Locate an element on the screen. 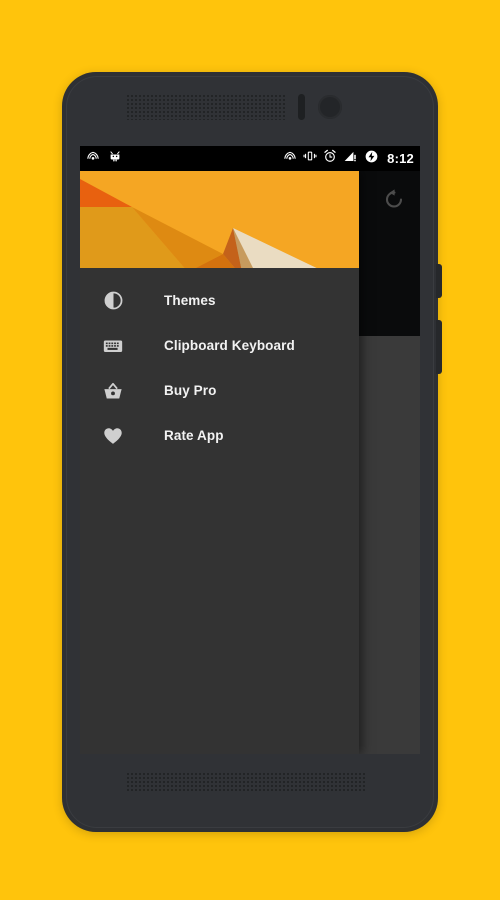  keyboard-icon is located at coordinates (113, 346).